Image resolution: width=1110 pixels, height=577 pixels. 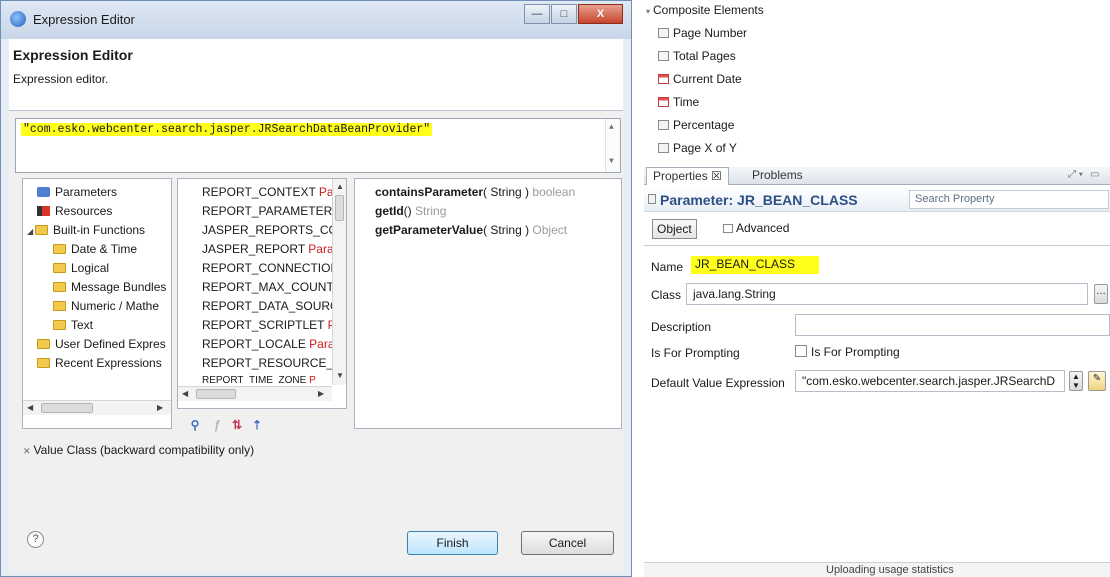 What do you see at coordinates (705, 10) in the screenshot?
I see `composite-elements-header: ▾ Composite Elements` at bounding box center [705, 10].